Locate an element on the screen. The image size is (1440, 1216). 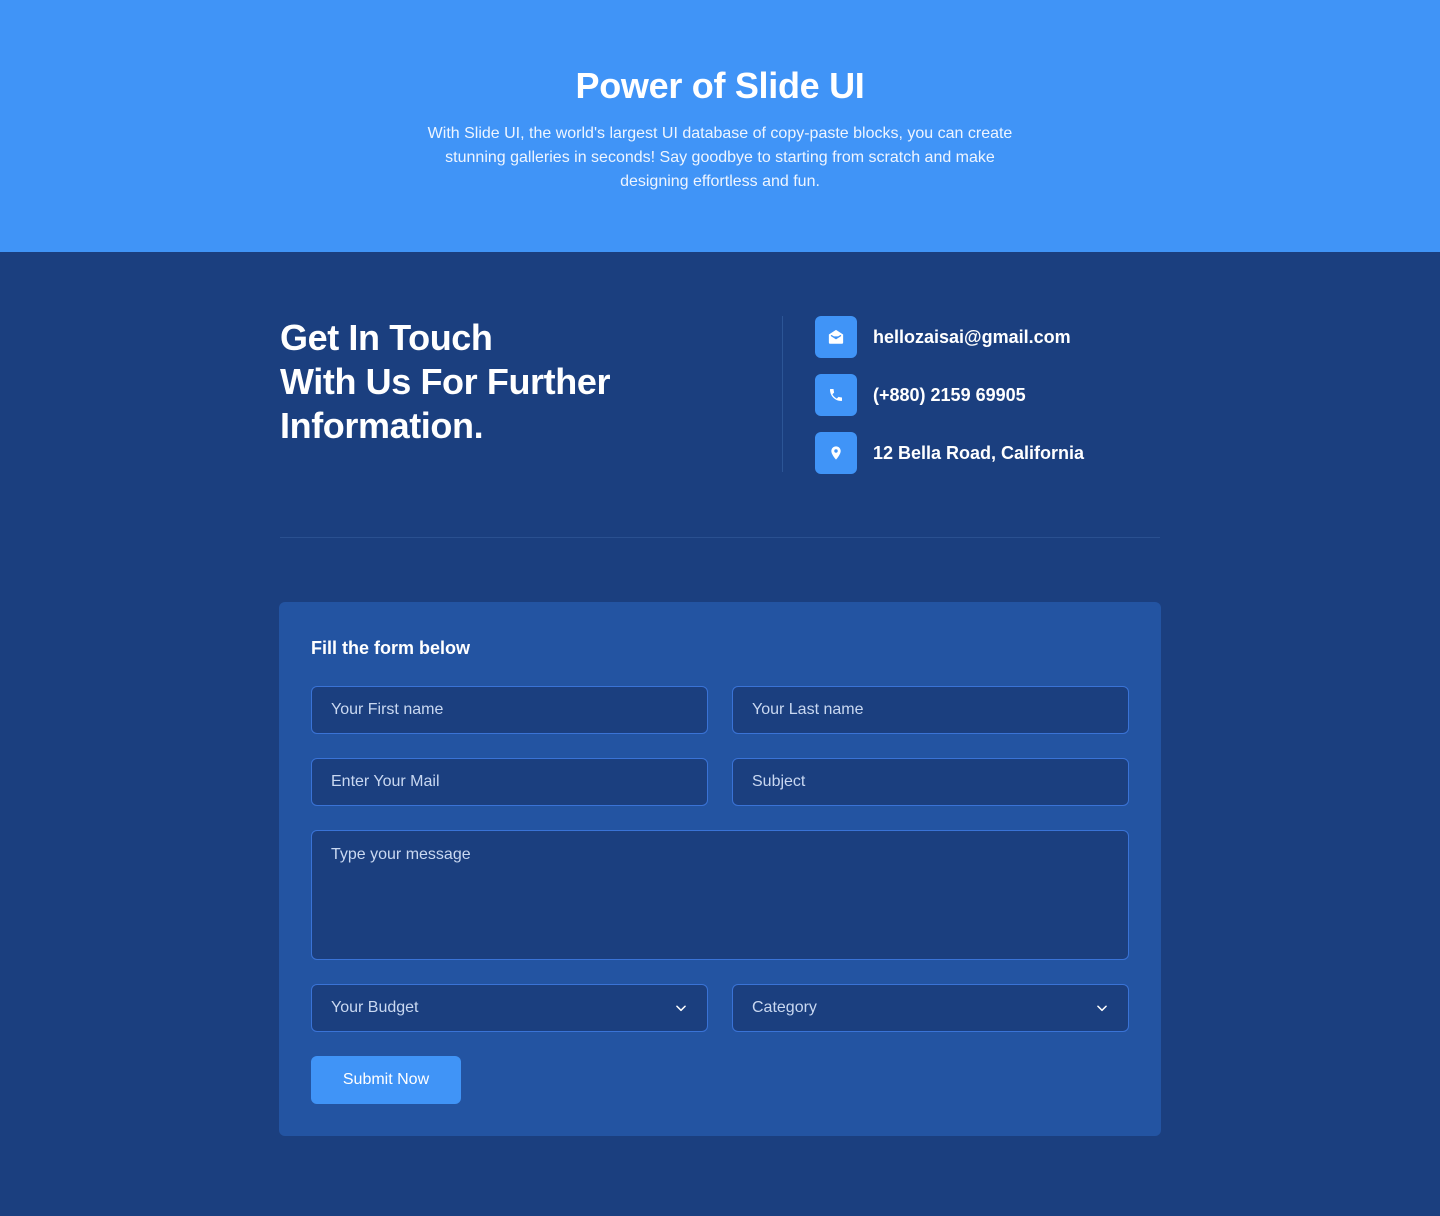
contact-address: 12 Bella Road, California is located at coordinates (949, 453).